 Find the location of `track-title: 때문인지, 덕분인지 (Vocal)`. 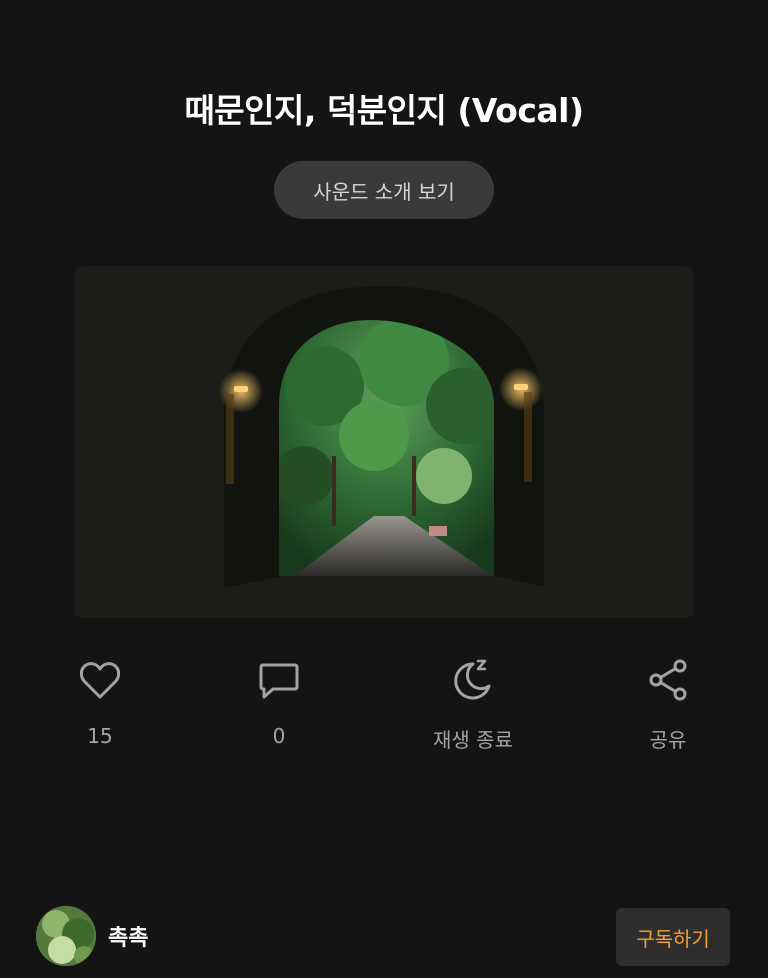

track-title: 때문인지, 덕분인지 (Vocal) is located at coordinates (384, 110).